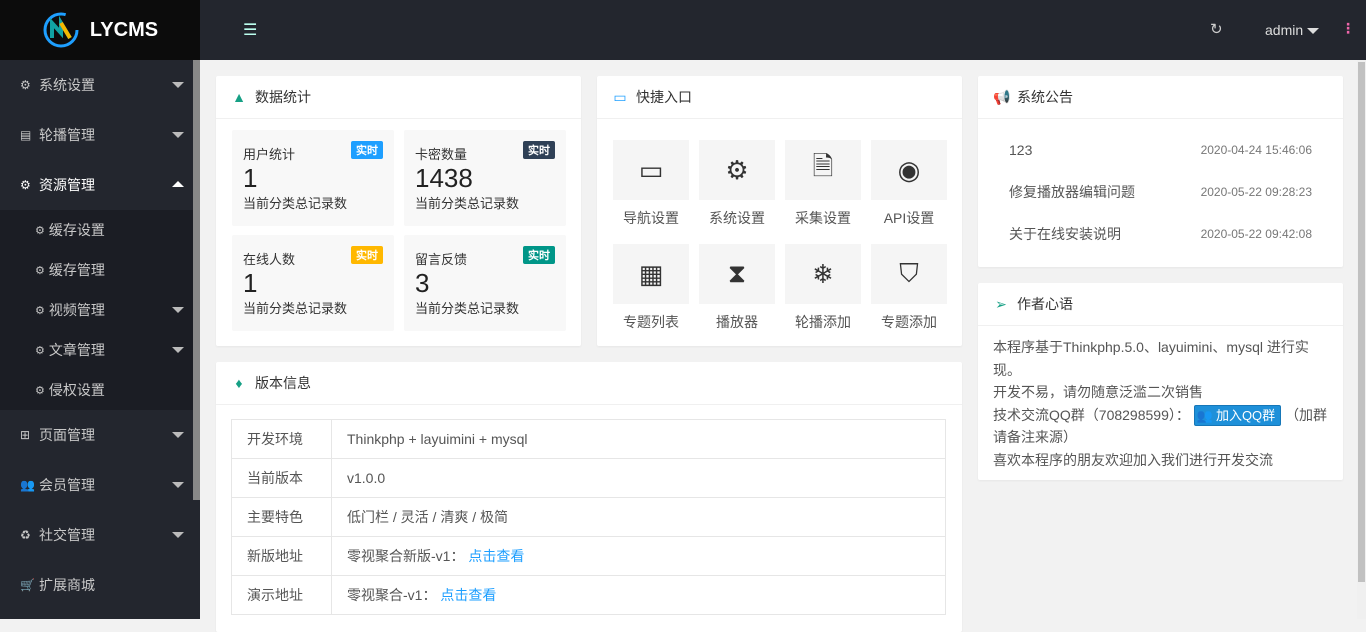 The height and width of the screenshot is (632, 1366). Describe the element at coordinates (27, 485) in the screenshot. I see `users-icon: 👥` at that location.